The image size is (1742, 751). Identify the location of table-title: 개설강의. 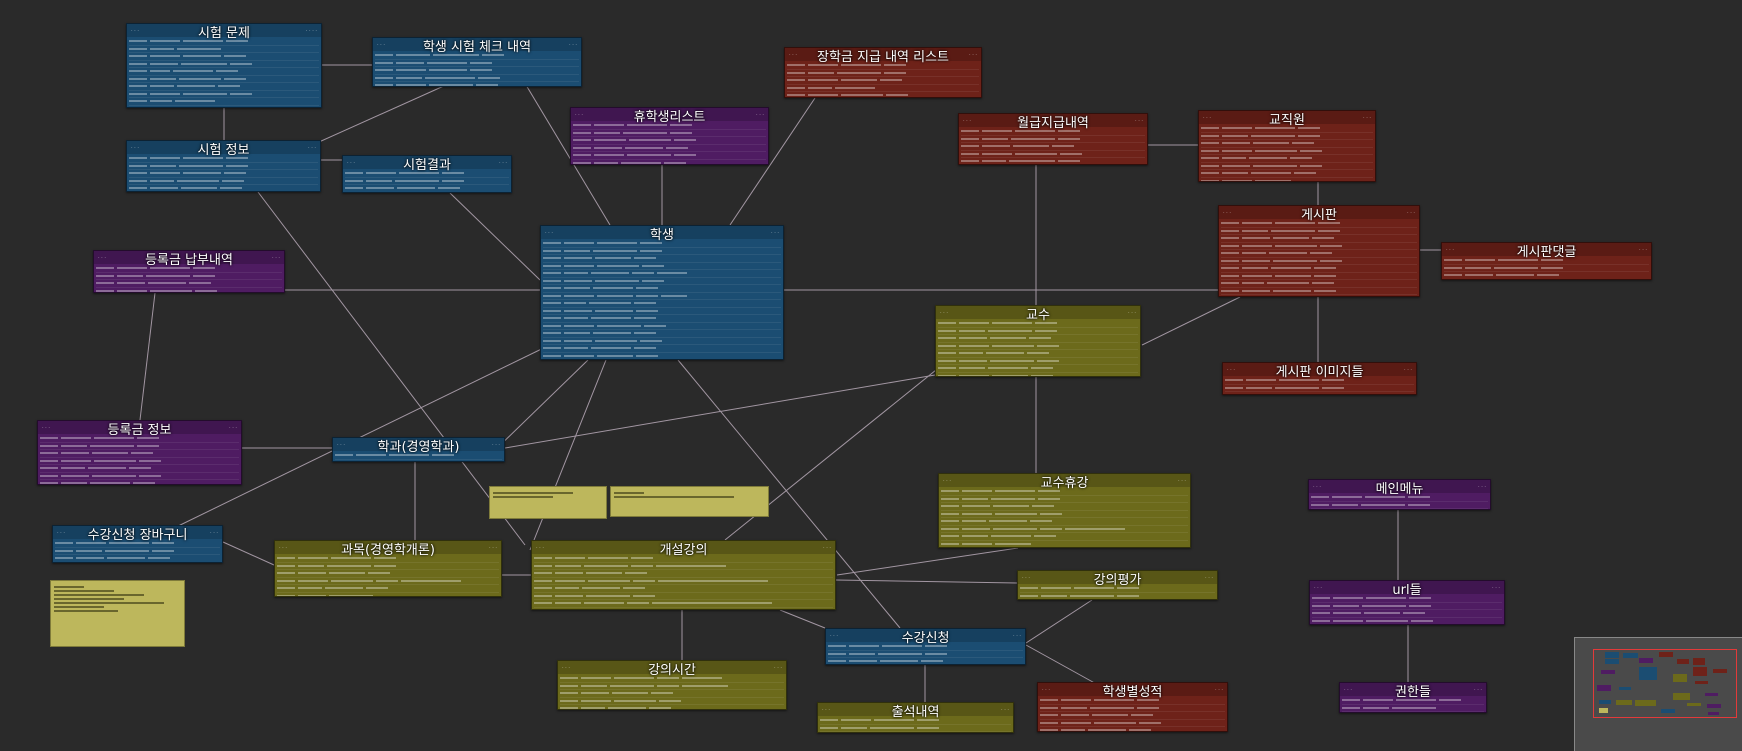
(683, 550).